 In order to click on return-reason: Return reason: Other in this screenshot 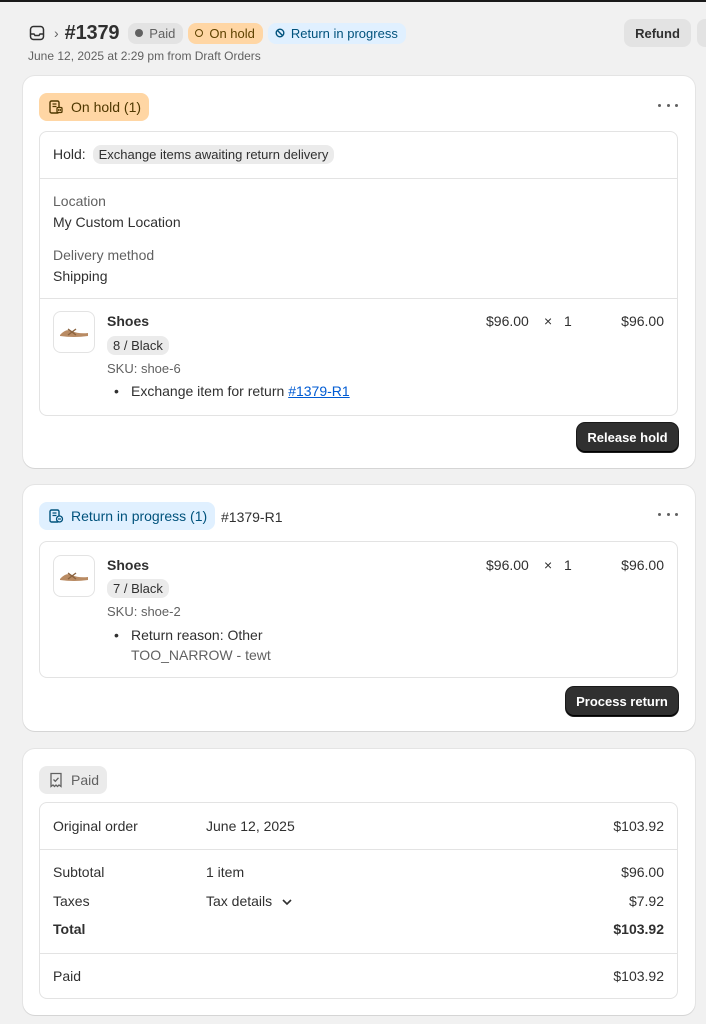, I will do `click(188, 635)`.